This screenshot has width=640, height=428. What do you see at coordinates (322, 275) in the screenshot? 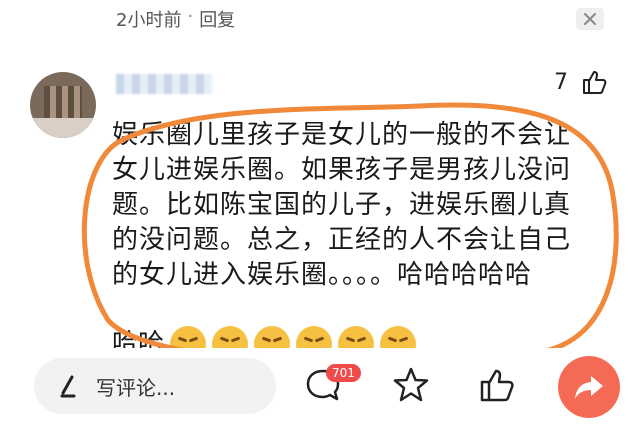
I see `comment-line: 的女儿进入娱乐圈。。。。哈哈哈哈哈` at bounding box center [322, 275].